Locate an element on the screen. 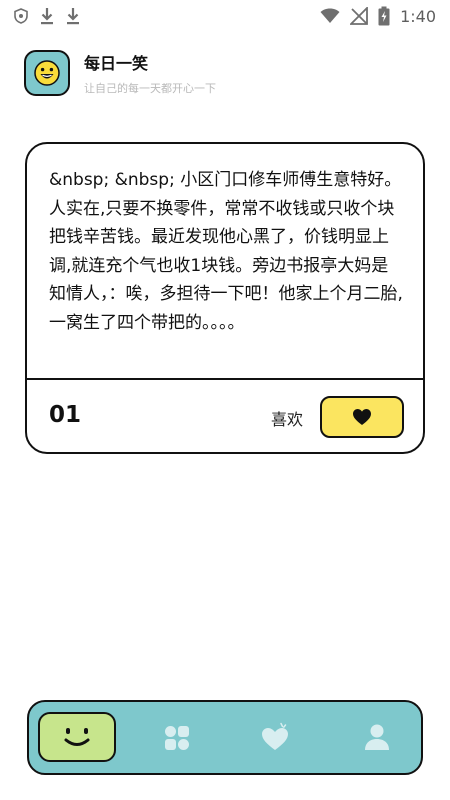  nav-tab-favorites is located at coordinates (275, 737).